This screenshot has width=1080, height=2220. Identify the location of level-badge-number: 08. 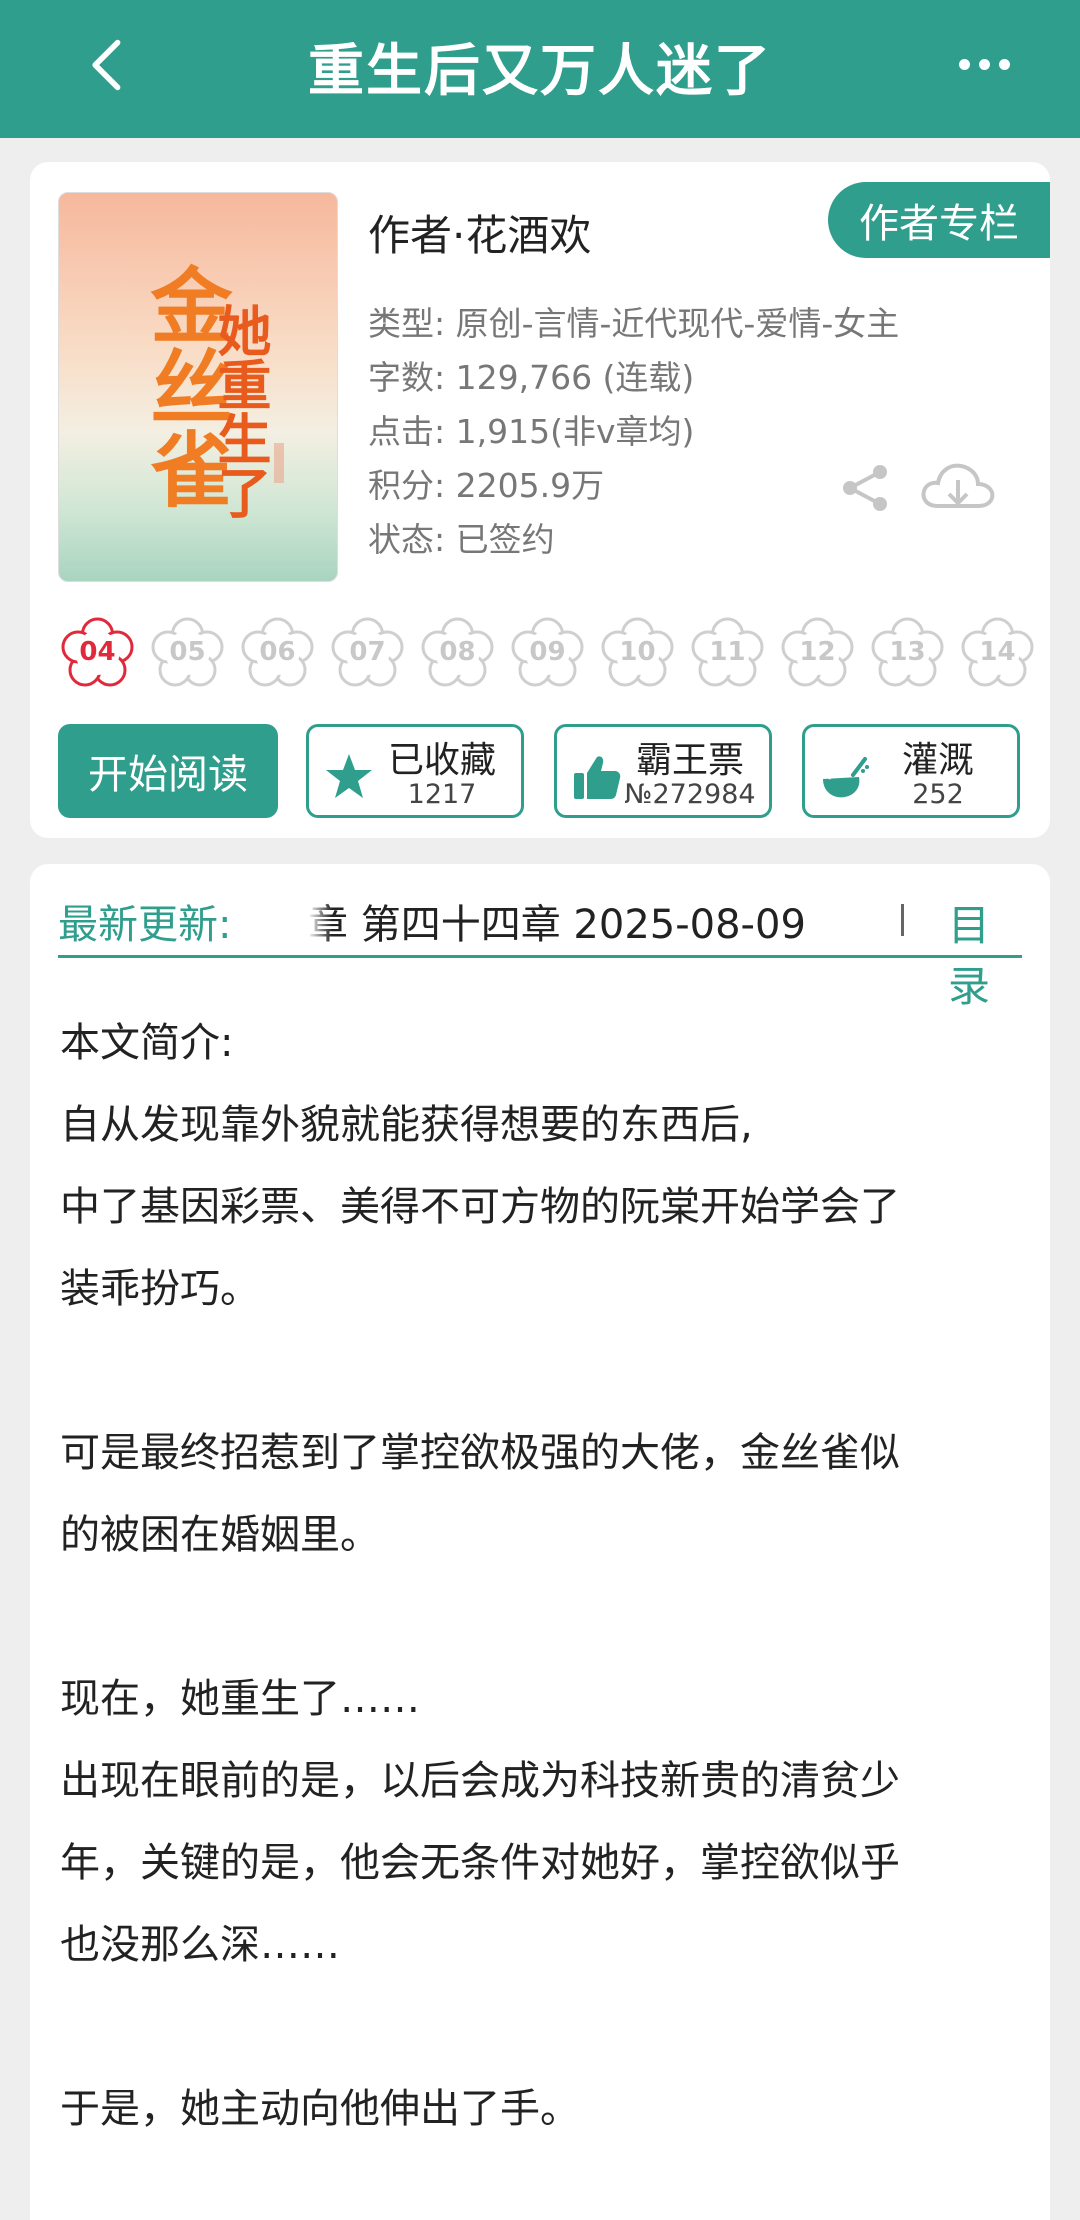
(457, 652).